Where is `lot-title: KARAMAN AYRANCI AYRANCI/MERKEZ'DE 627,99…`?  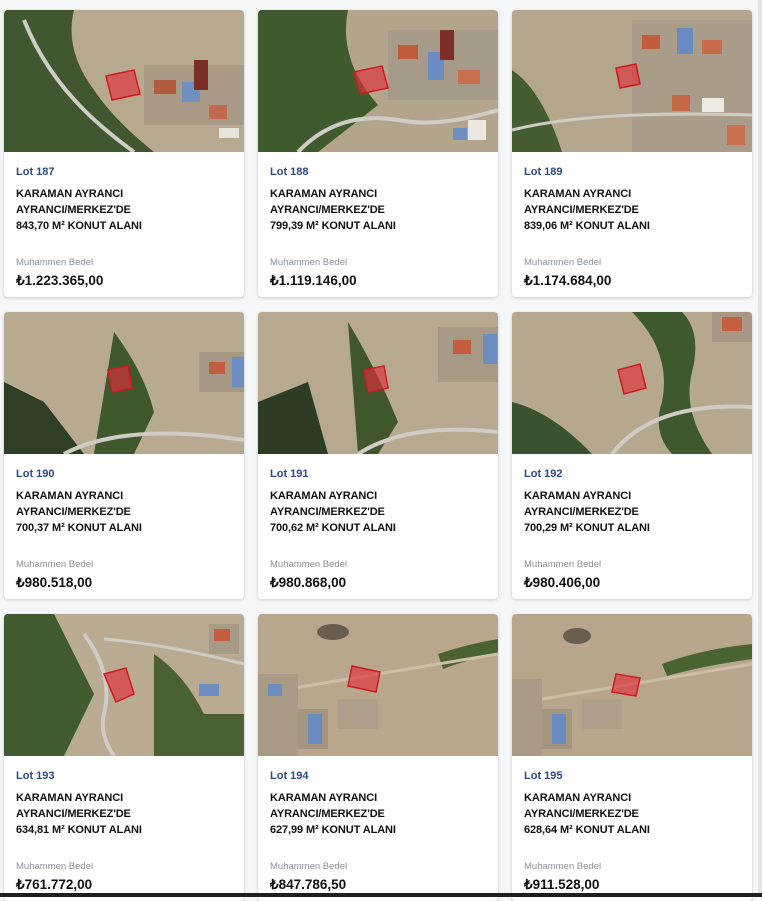
lot-title: KARAMAN AYRANCI AYRANCI/MERKEZ'DE 627,99… is located at coordinates (378, 814).